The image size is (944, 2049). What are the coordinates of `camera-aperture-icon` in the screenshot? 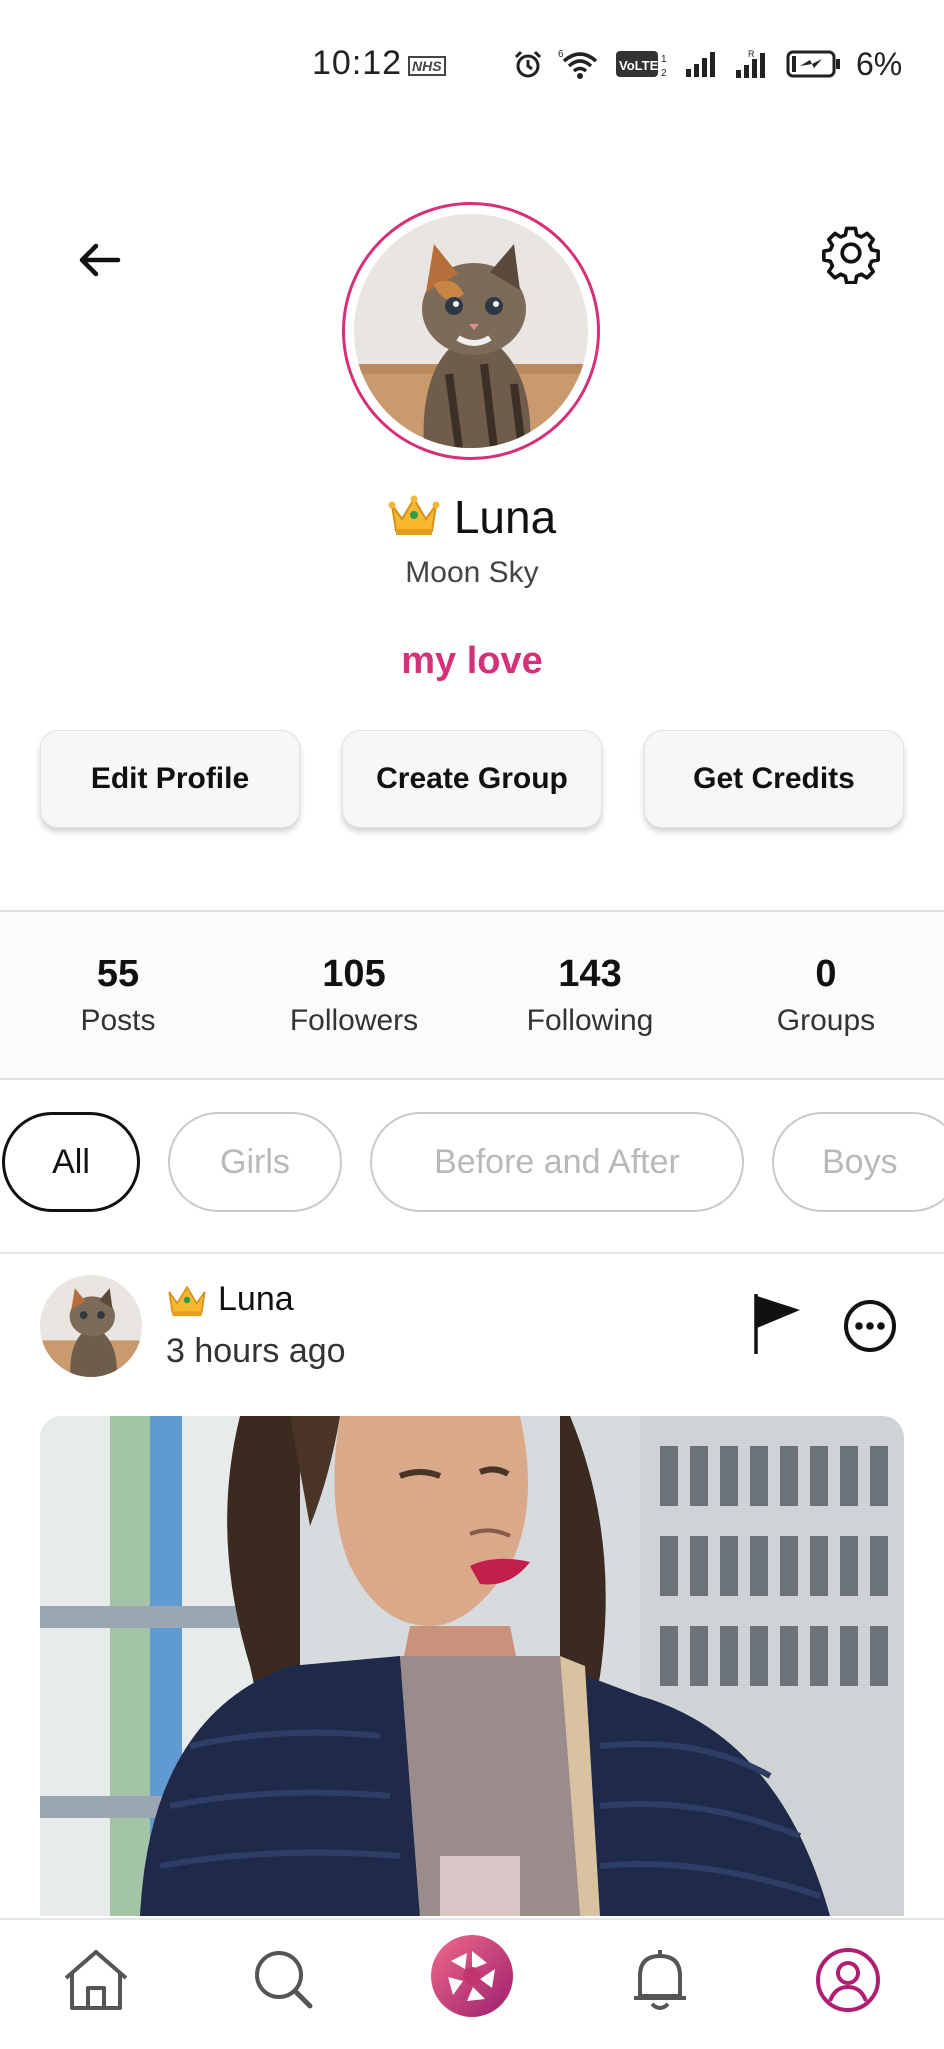 It's located at (472, 1976).